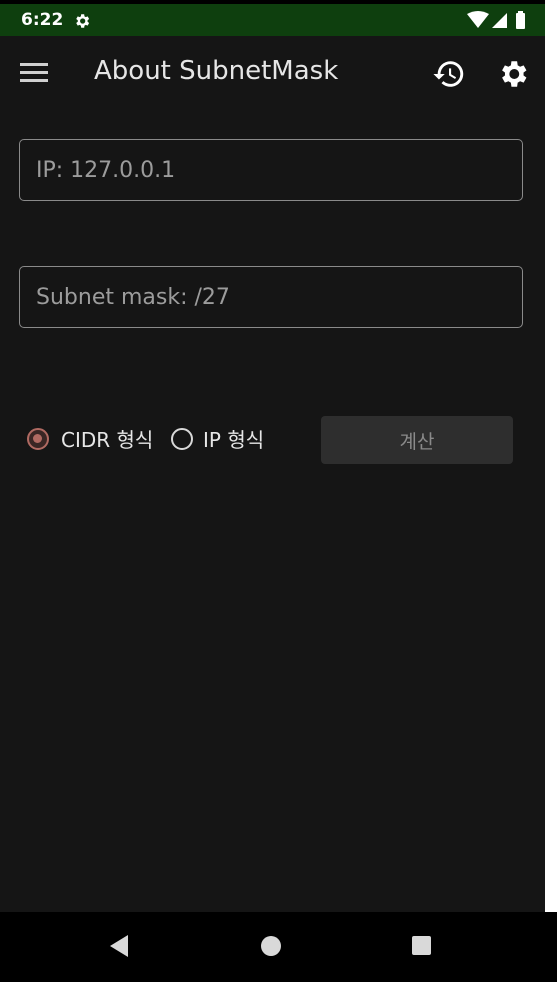 This screenshot has width=557, height=982. What do you see at coordinates (34, 73) in the screenshot?
I see `menu-icon` at bounding box center [34, 73].